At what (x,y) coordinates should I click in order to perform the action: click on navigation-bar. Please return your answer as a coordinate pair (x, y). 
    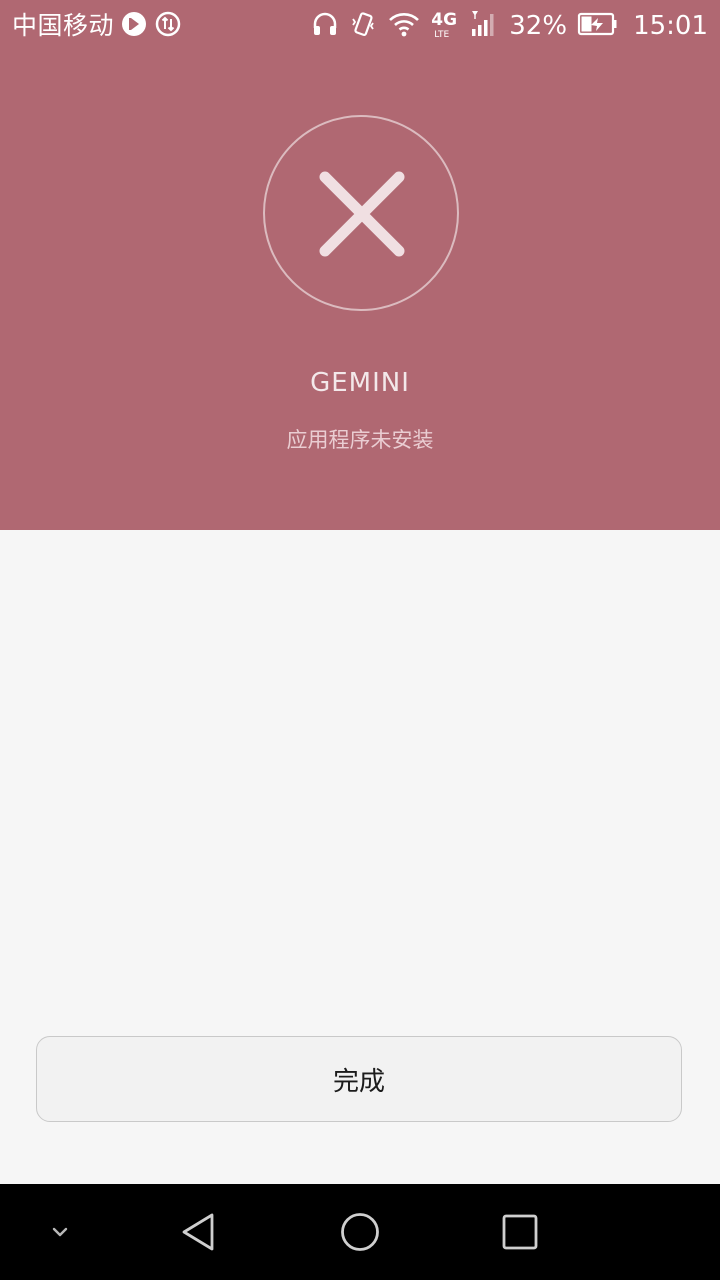
    Looking at the image, I should click on (360, 1232).